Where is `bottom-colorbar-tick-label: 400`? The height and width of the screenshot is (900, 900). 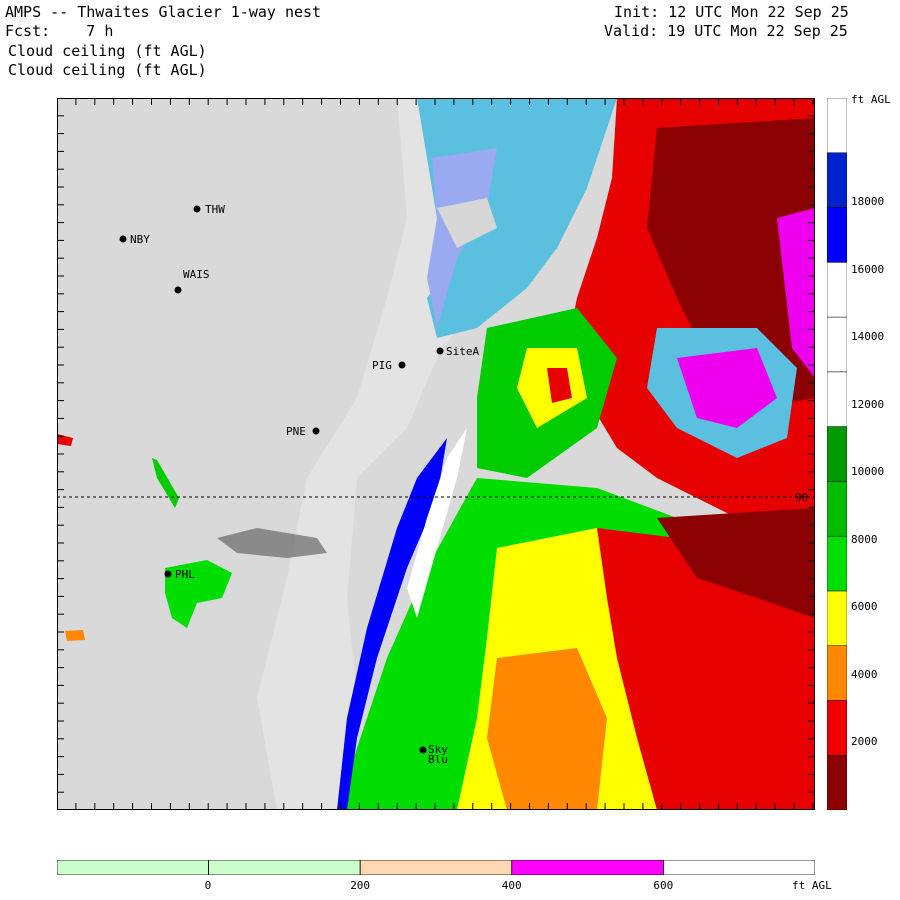
bottom-colorbar-tick-label: 400 is located at coordinates (511, 885).